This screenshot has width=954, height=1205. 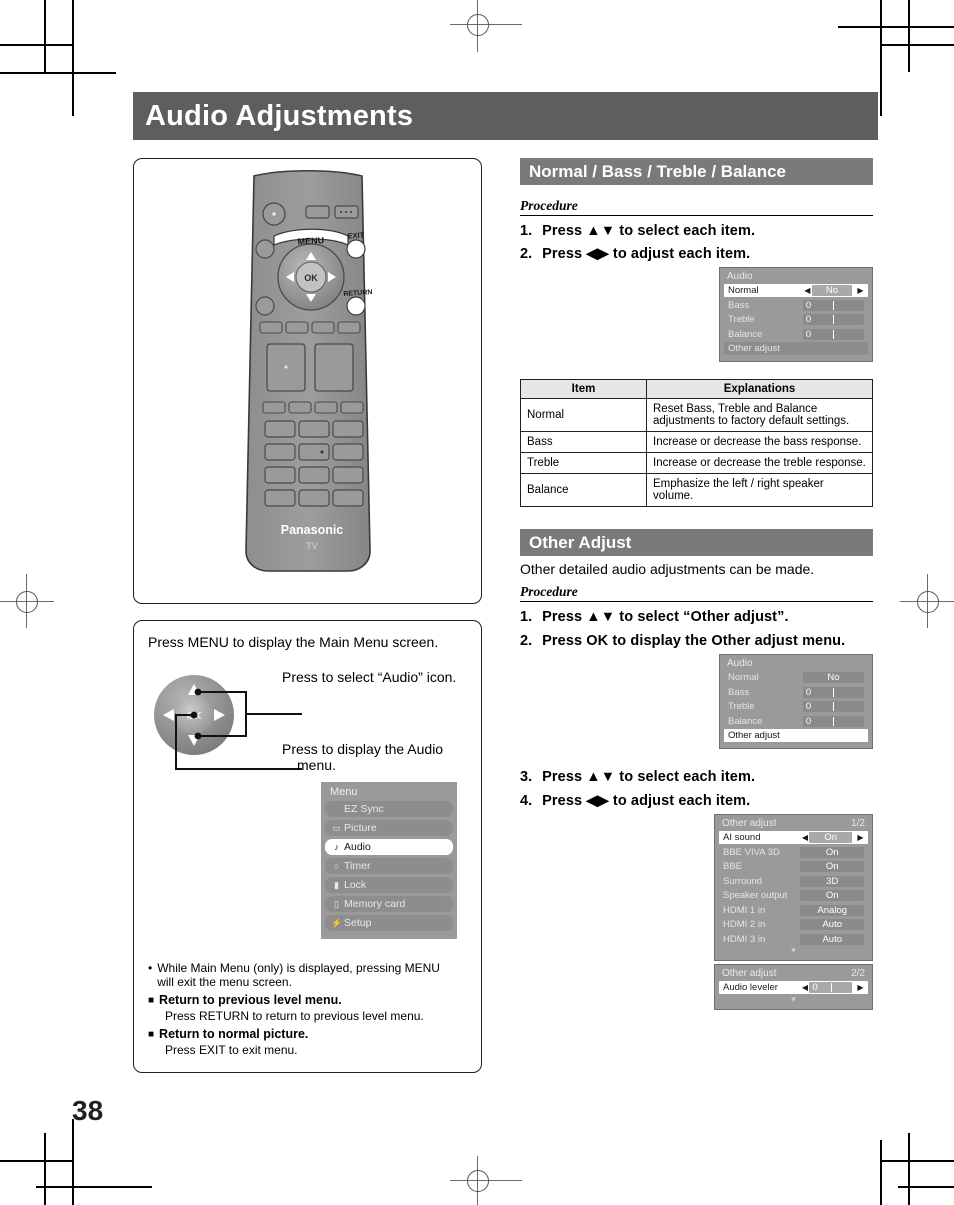 I want to click on osd-row-surround: Surround 3D, so click(x=793, y=881).